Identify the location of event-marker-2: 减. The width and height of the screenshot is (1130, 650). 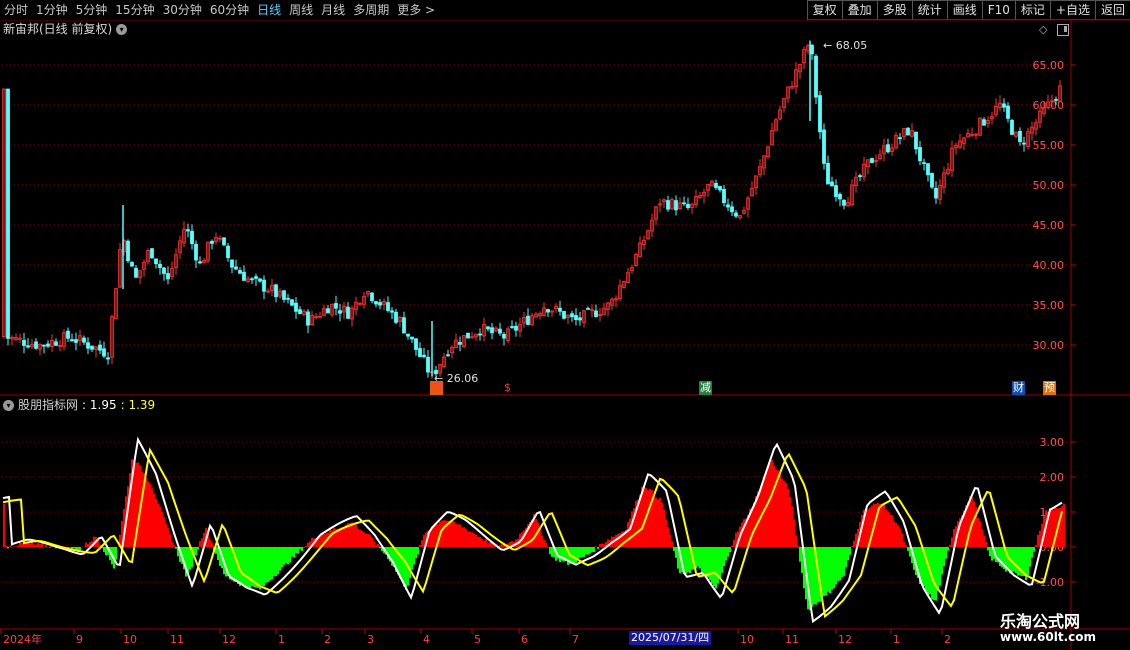
(705, 388).